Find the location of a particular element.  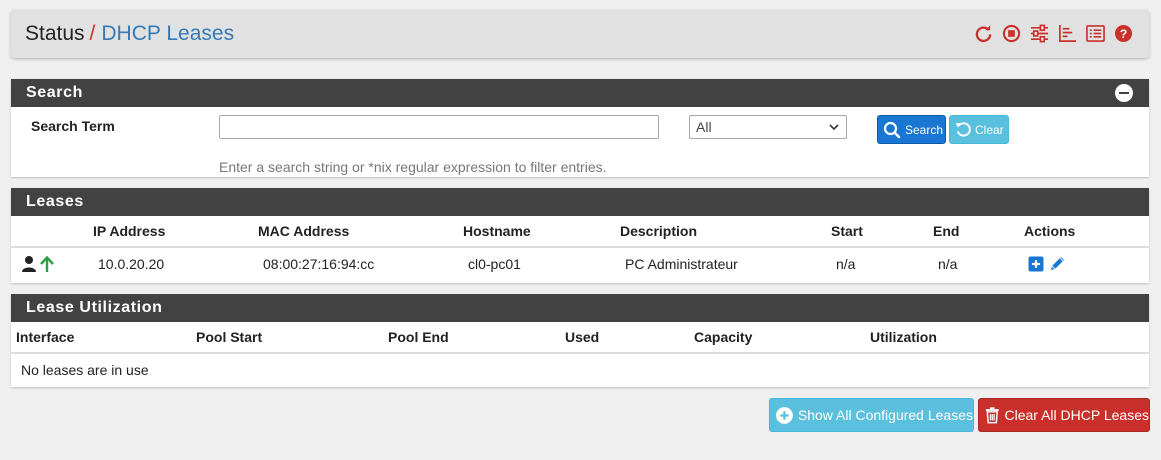

column-header: Description is located at coordinates (658, 231).